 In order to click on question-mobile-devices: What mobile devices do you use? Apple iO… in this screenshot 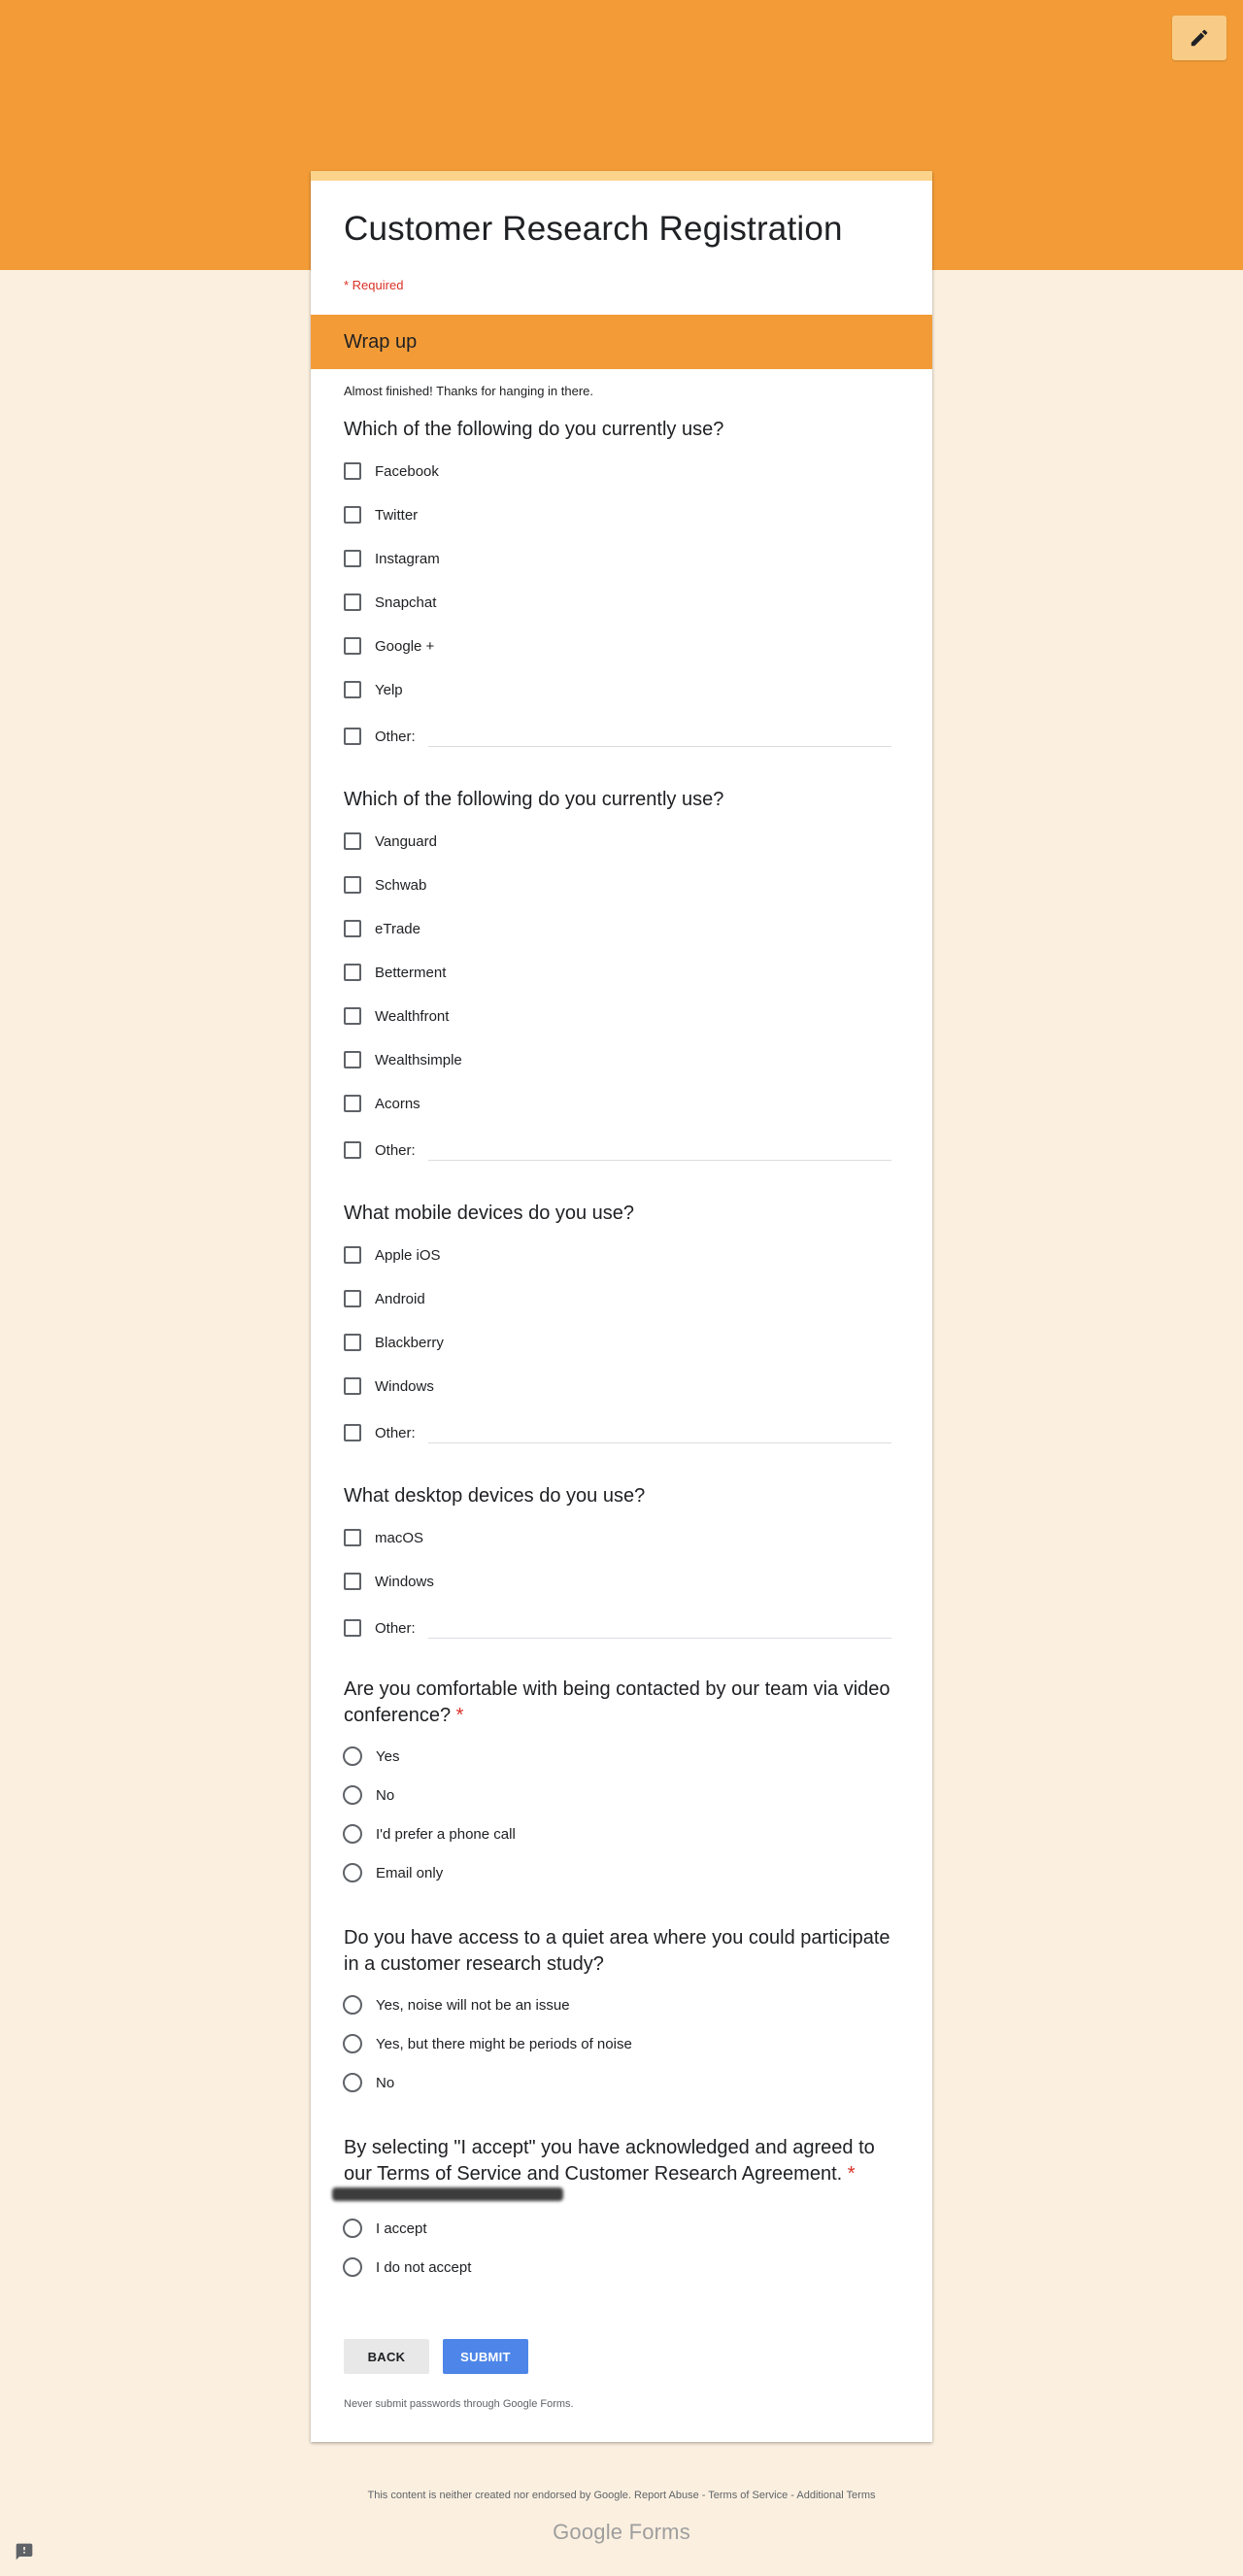, I will do `click(625, 1322)`.